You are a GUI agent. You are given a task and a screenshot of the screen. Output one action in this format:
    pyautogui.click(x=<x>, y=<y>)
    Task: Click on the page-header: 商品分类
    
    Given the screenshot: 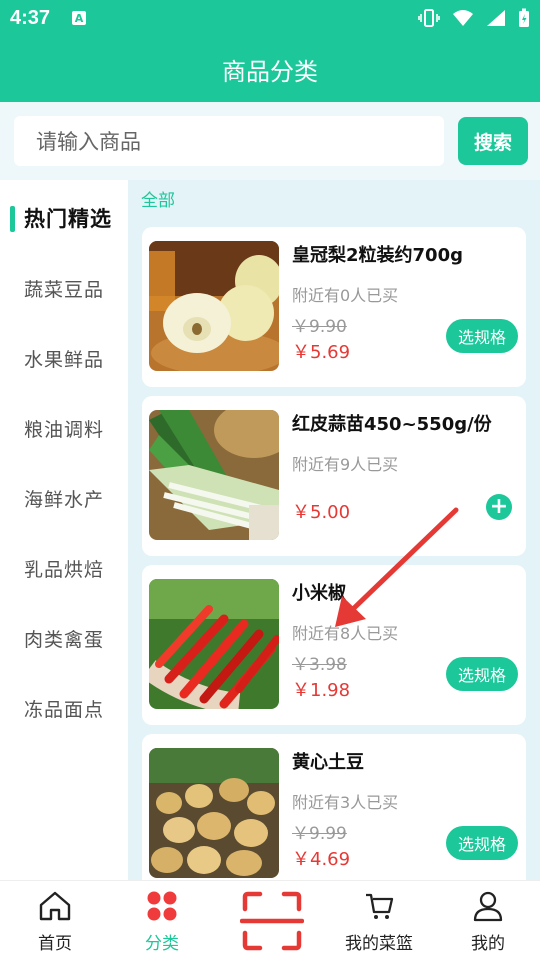 What is the action you would take?
    pyautogui.click(x=270, y=69)
    